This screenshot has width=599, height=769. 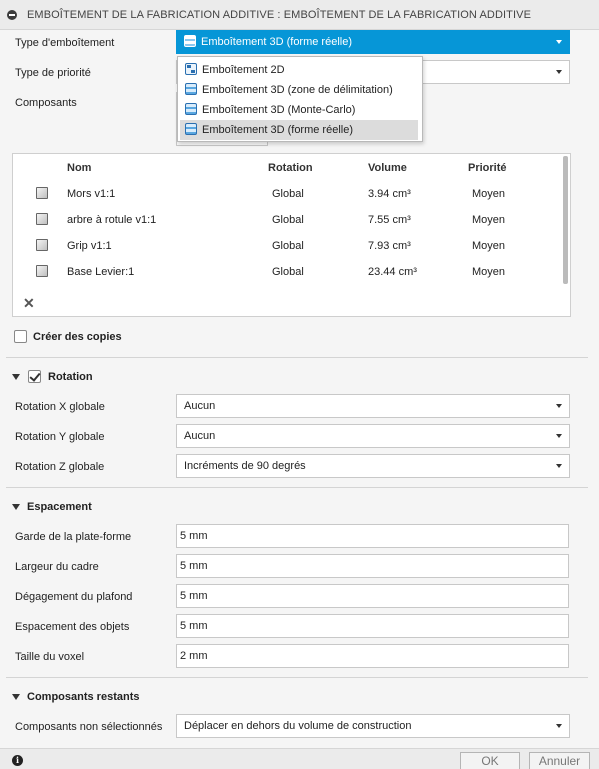 What do you see at coordinates (372, 566) in the screenshot?
I see `frame-width-input: 5 mm` at bounding box center [372, 566].